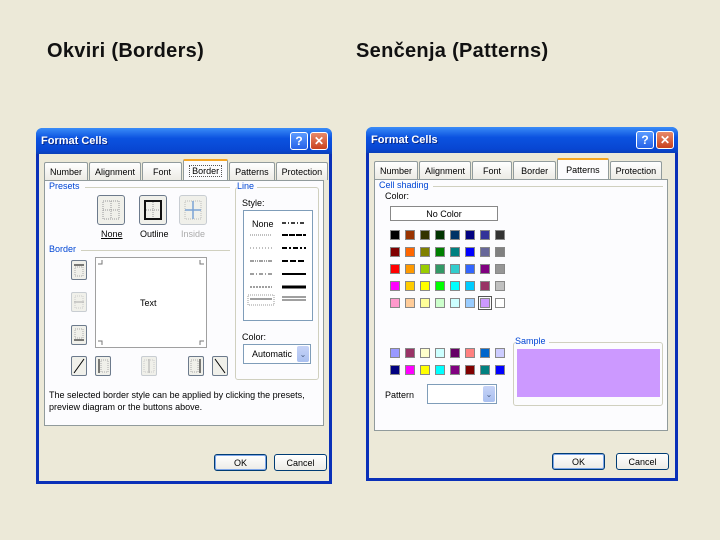 The image size is (720, 540). I want to click on border-left-button, so click(103, 366).